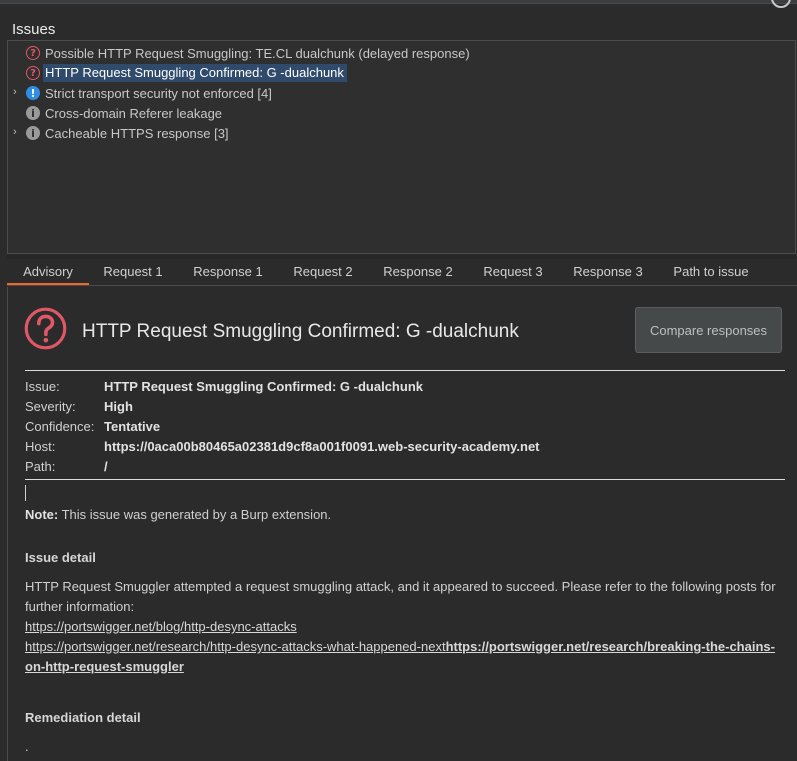 The image size is (797, 761). Describe the element at coordinates (118, 406) in the screenshot. I see `field-value: High` at that location.